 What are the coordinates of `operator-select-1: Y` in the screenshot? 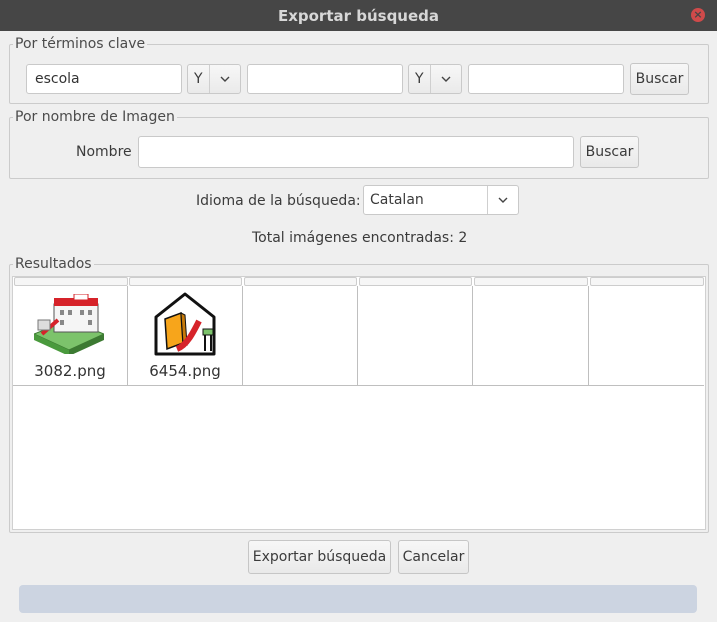 It's located at (214, 79).